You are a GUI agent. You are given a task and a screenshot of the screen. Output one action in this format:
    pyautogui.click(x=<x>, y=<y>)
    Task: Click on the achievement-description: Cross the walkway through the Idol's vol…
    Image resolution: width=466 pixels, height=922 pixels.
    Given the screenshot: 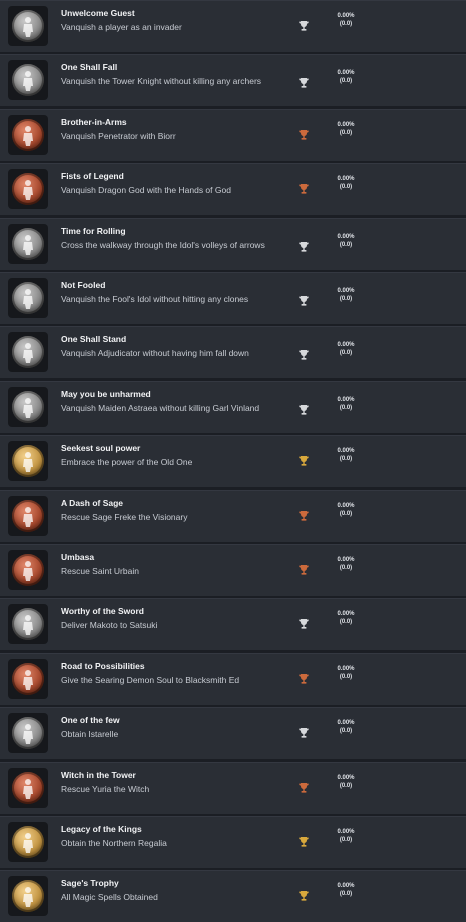 What is the action you would take?
    pyautogui.click(x=163, y=245)
    